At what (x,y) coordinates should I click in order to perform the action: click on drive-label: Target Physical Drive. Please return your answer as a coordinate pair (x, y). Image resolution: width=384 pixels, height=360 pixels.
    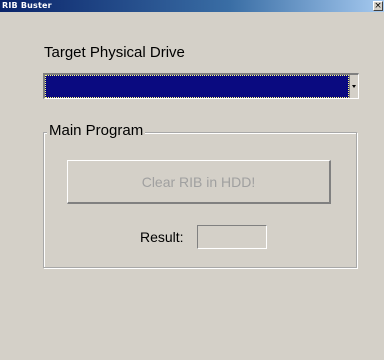
    Looking at the image, I should click on (114, 52).